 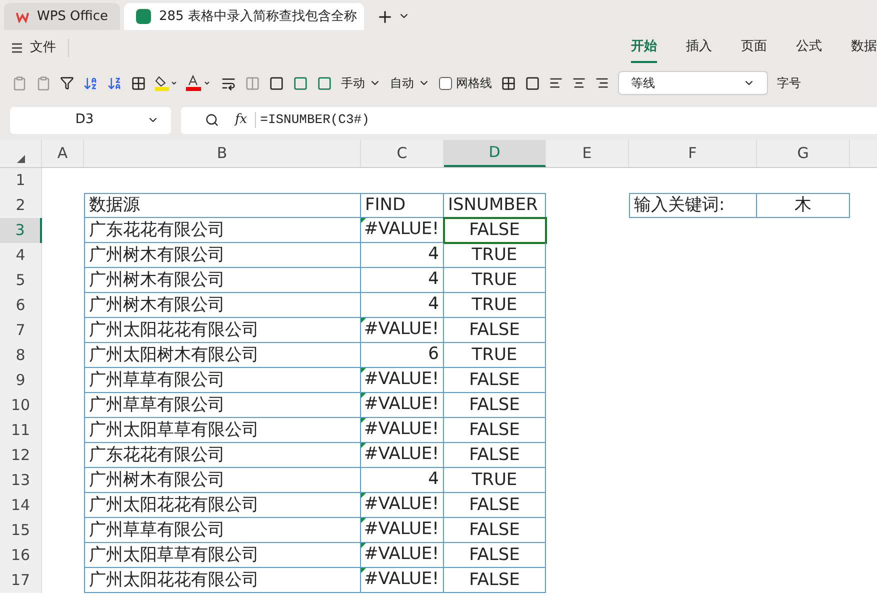 What do you see at coordinates (693, 153) in the screenshot?
I see `column-header: F` at bounding box center [693, 153].